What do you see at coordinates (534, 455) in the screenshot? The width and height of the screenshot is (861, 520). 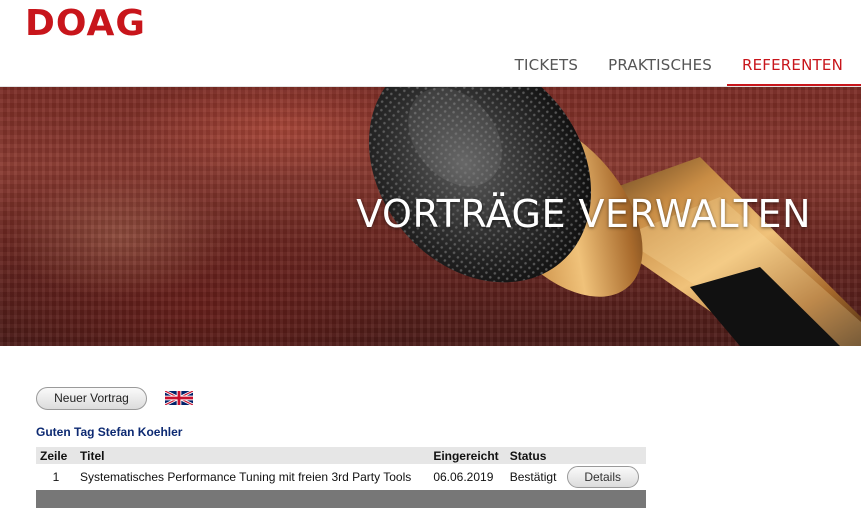 I see `column-header-status: Status` at bounding box center [534, 455].